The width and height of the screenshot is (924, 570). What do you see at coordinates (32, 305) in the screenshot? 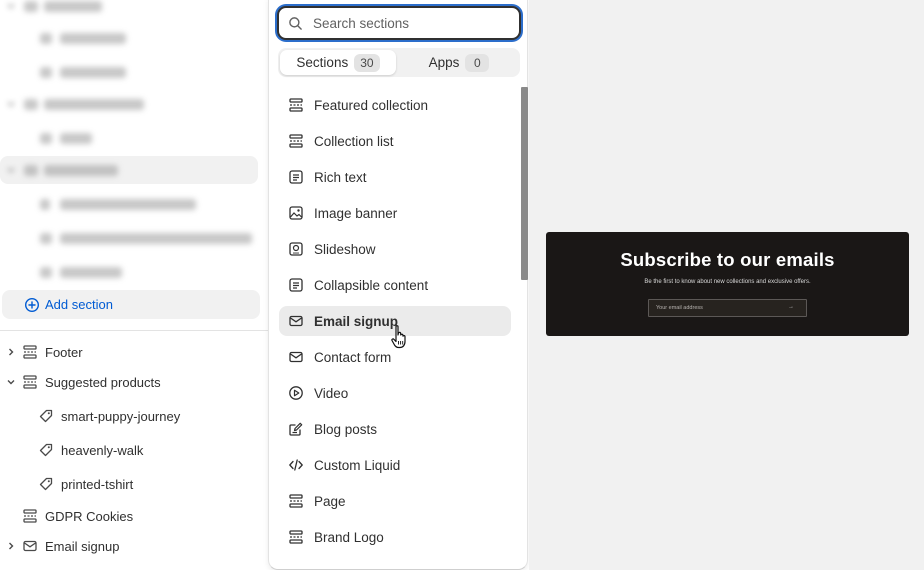
I see `plus-circle-icon` at bounding box center [32, 305].